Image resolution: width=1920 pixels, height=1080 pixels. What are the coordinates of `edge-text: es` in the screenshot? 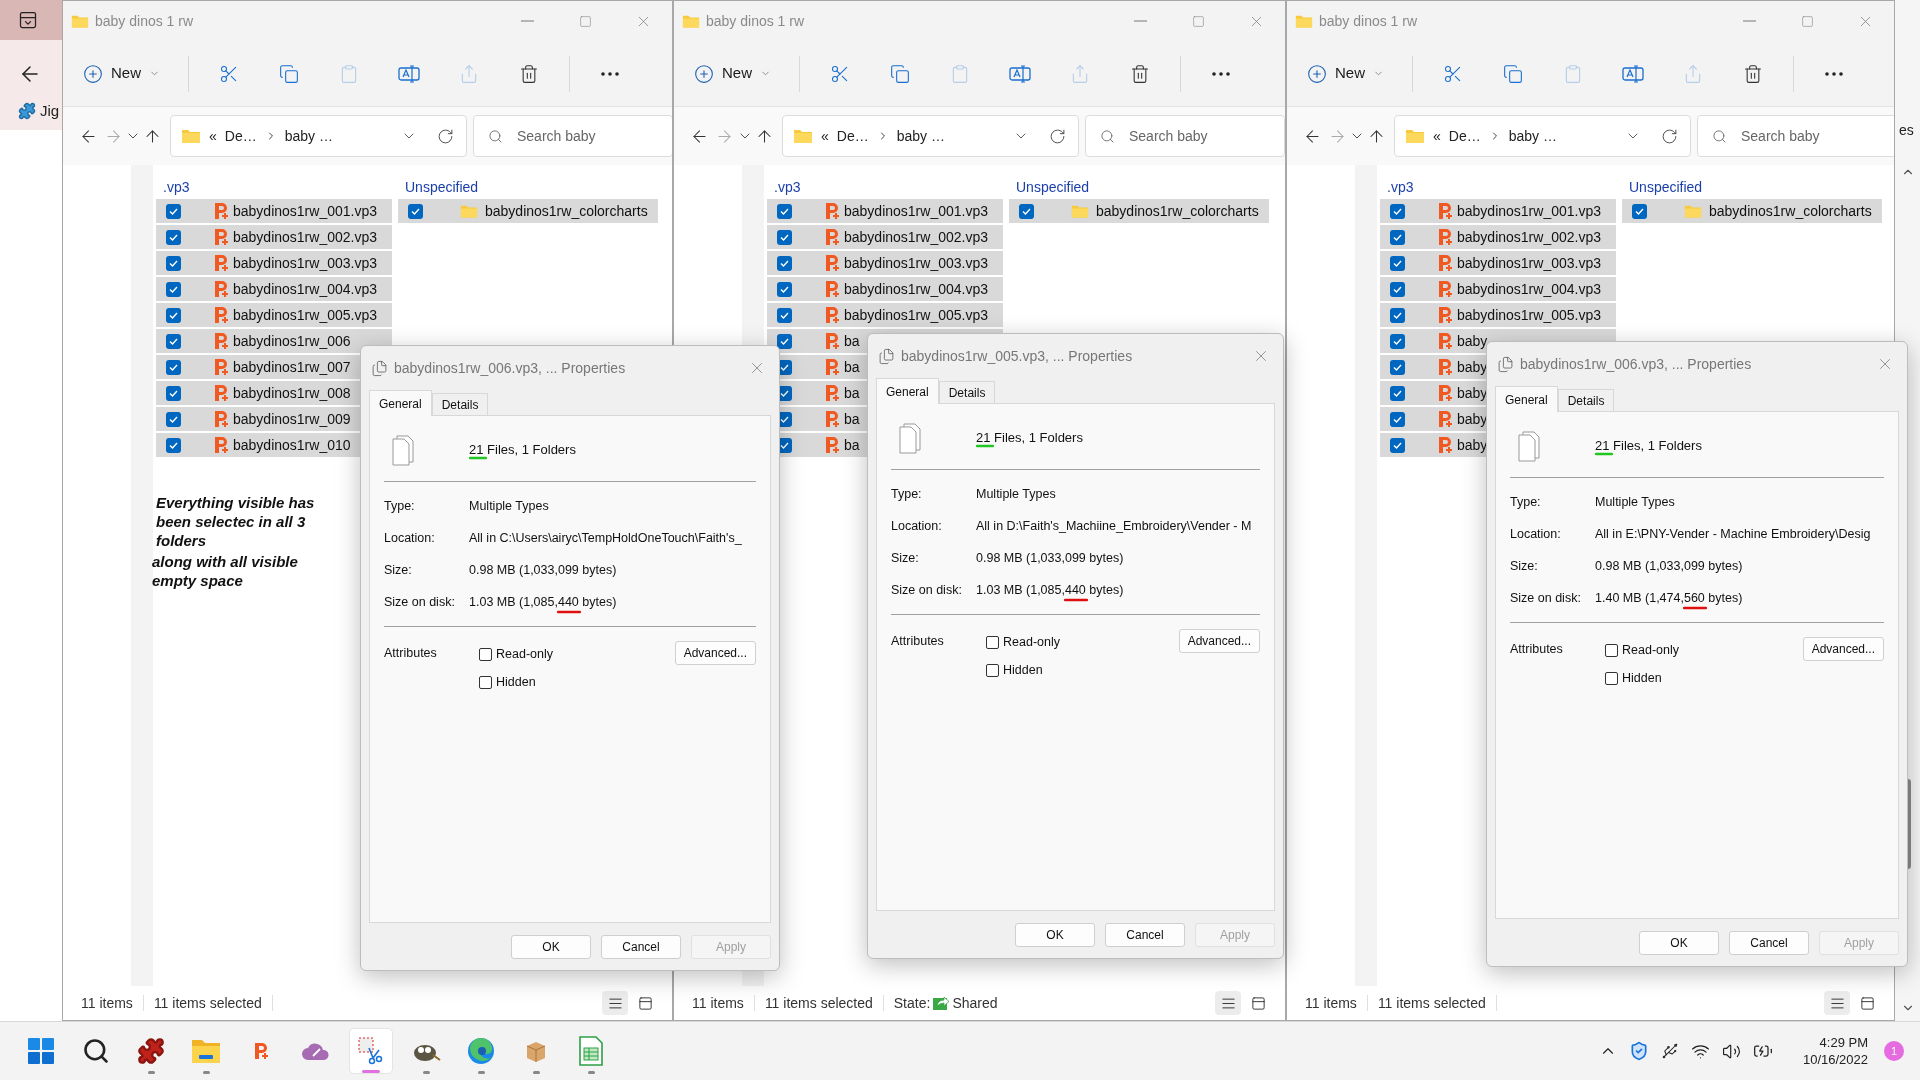 It's located at (1906, 130).